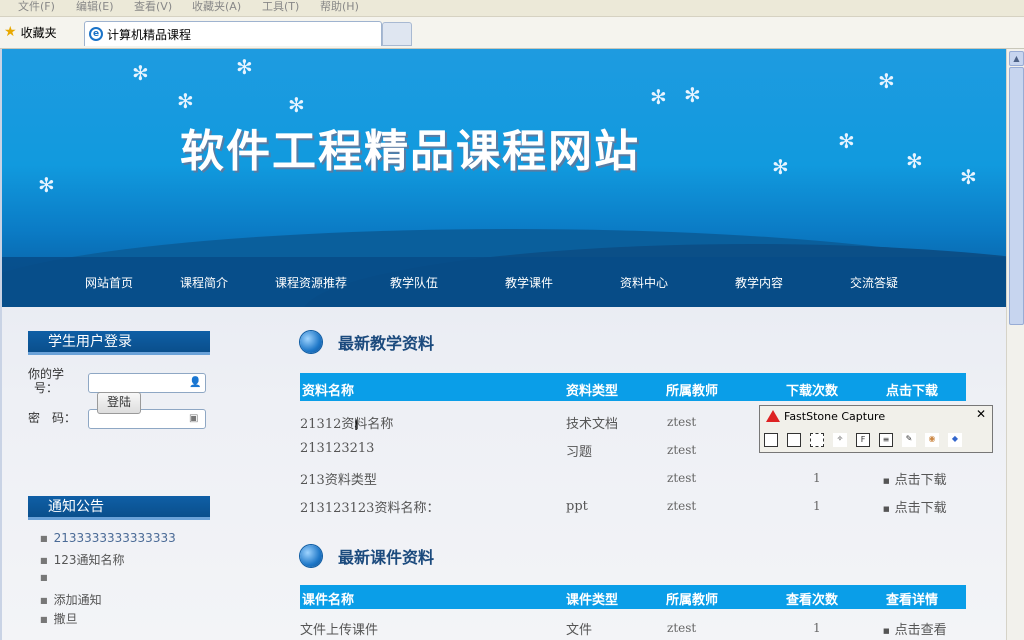  I want to click on view-link: ■ 点击查看, so click(915, 628).